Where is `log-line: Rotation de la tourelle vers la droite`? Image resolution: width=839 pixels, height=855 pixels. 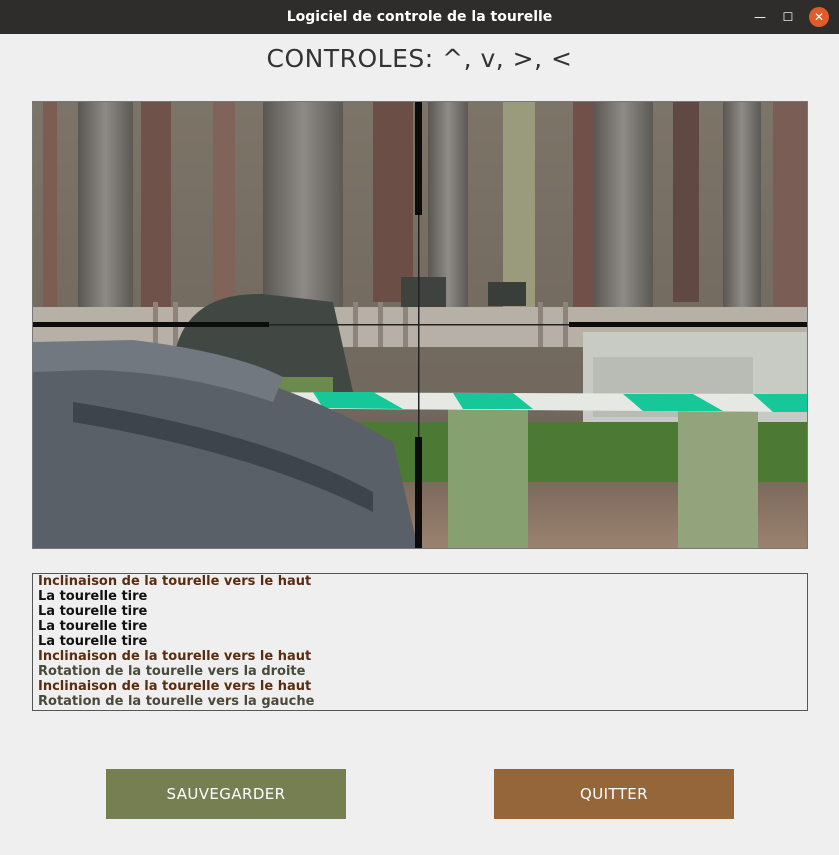 log-line: Rotation de la tourelle vers la droite is located at coordinates (172, 671).